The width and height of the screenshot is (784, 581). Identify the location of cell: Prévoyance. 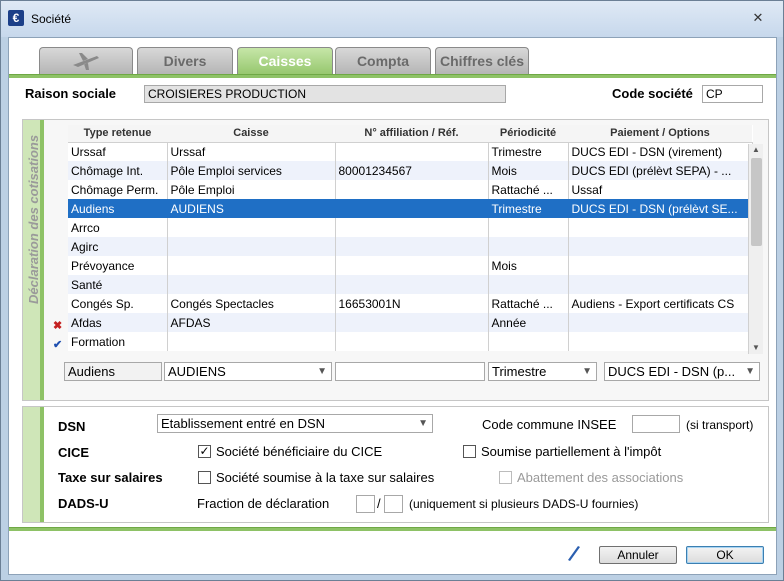
(118, 265).